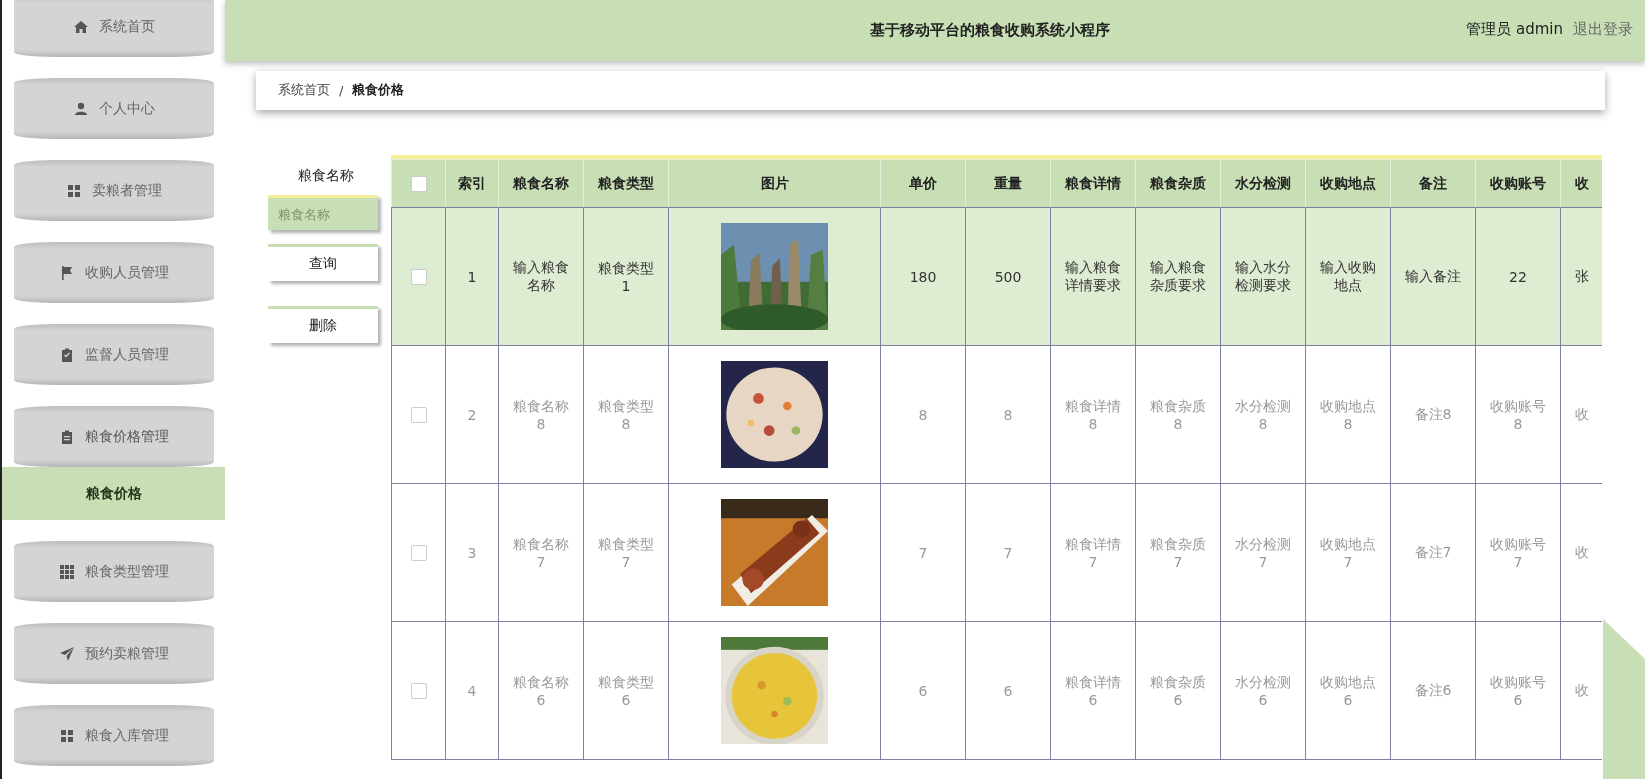  Describe the element at coordinates (1093, 414) in the screenshot. I see `table-cell: 粮食详情8` at that location.